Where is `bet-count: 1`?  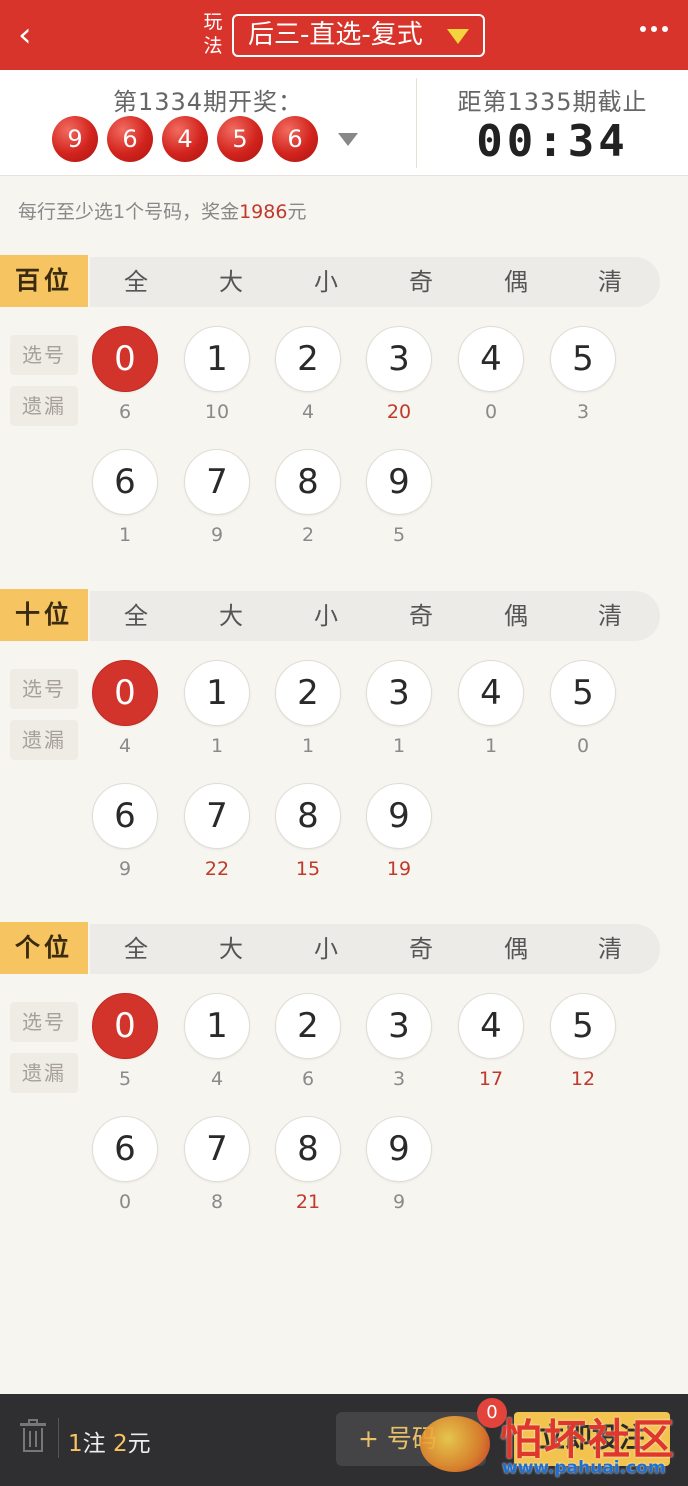 bet-count: 1 is located at coordinates (75, 1444).